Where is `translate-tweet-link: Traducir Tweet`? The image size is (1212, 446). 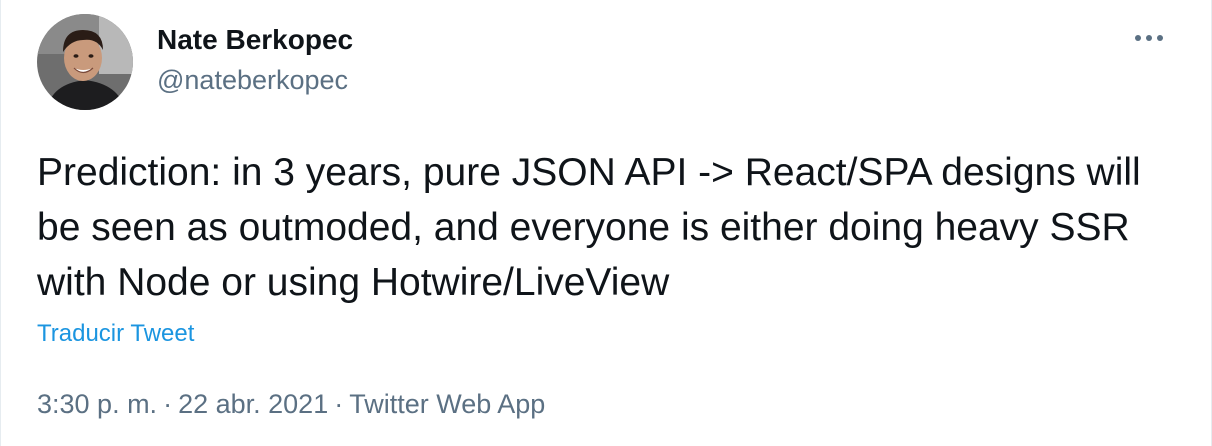 translate-tweet-link: Traducir Tweet is located at coordinates (115, 334).